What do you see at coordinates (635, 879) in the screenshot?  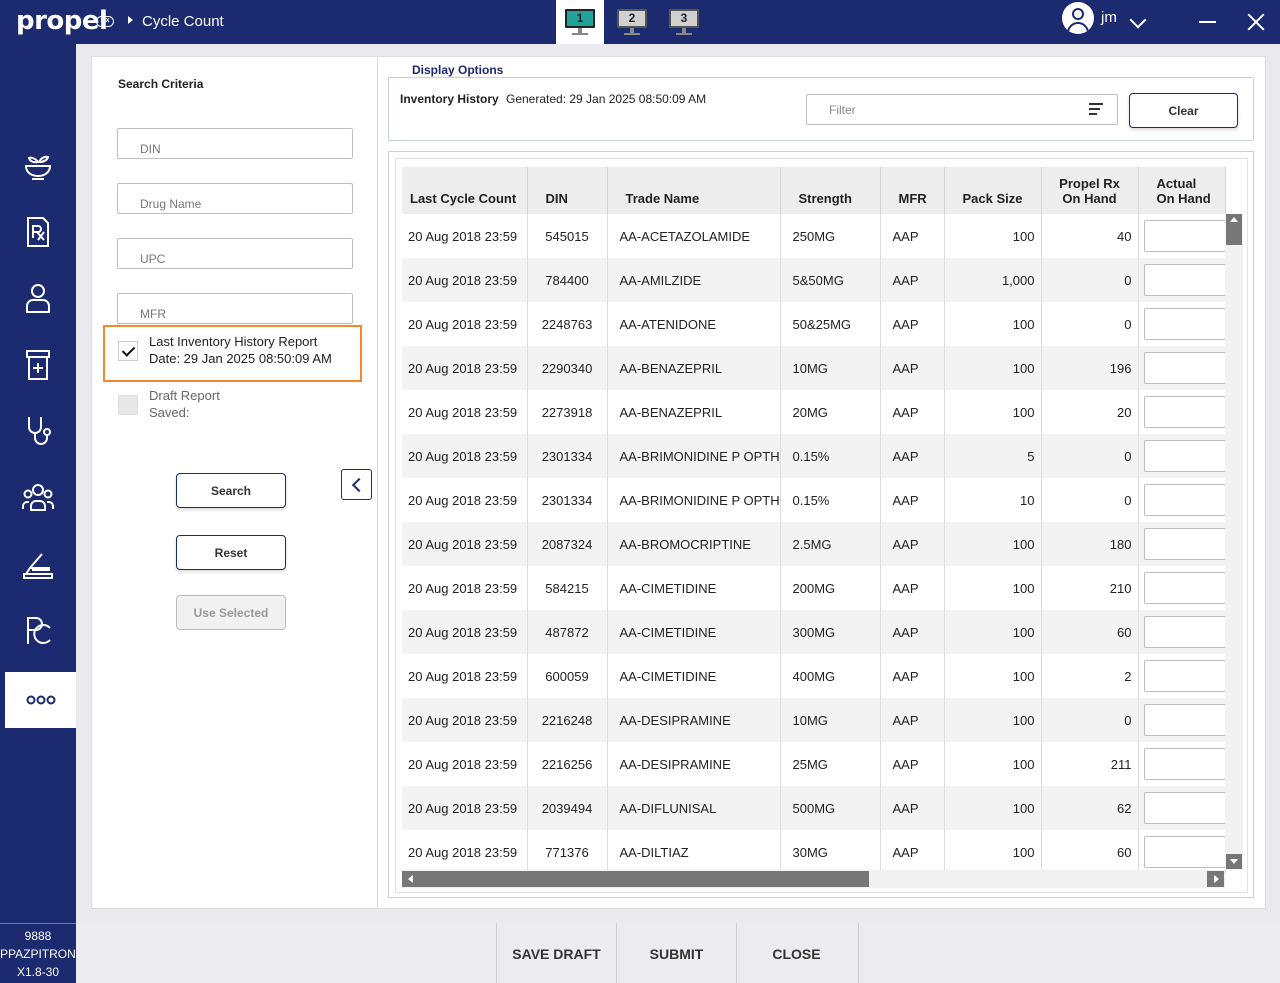 I see `horizontal-scroll-thumb` at bounding box center [635, 879].